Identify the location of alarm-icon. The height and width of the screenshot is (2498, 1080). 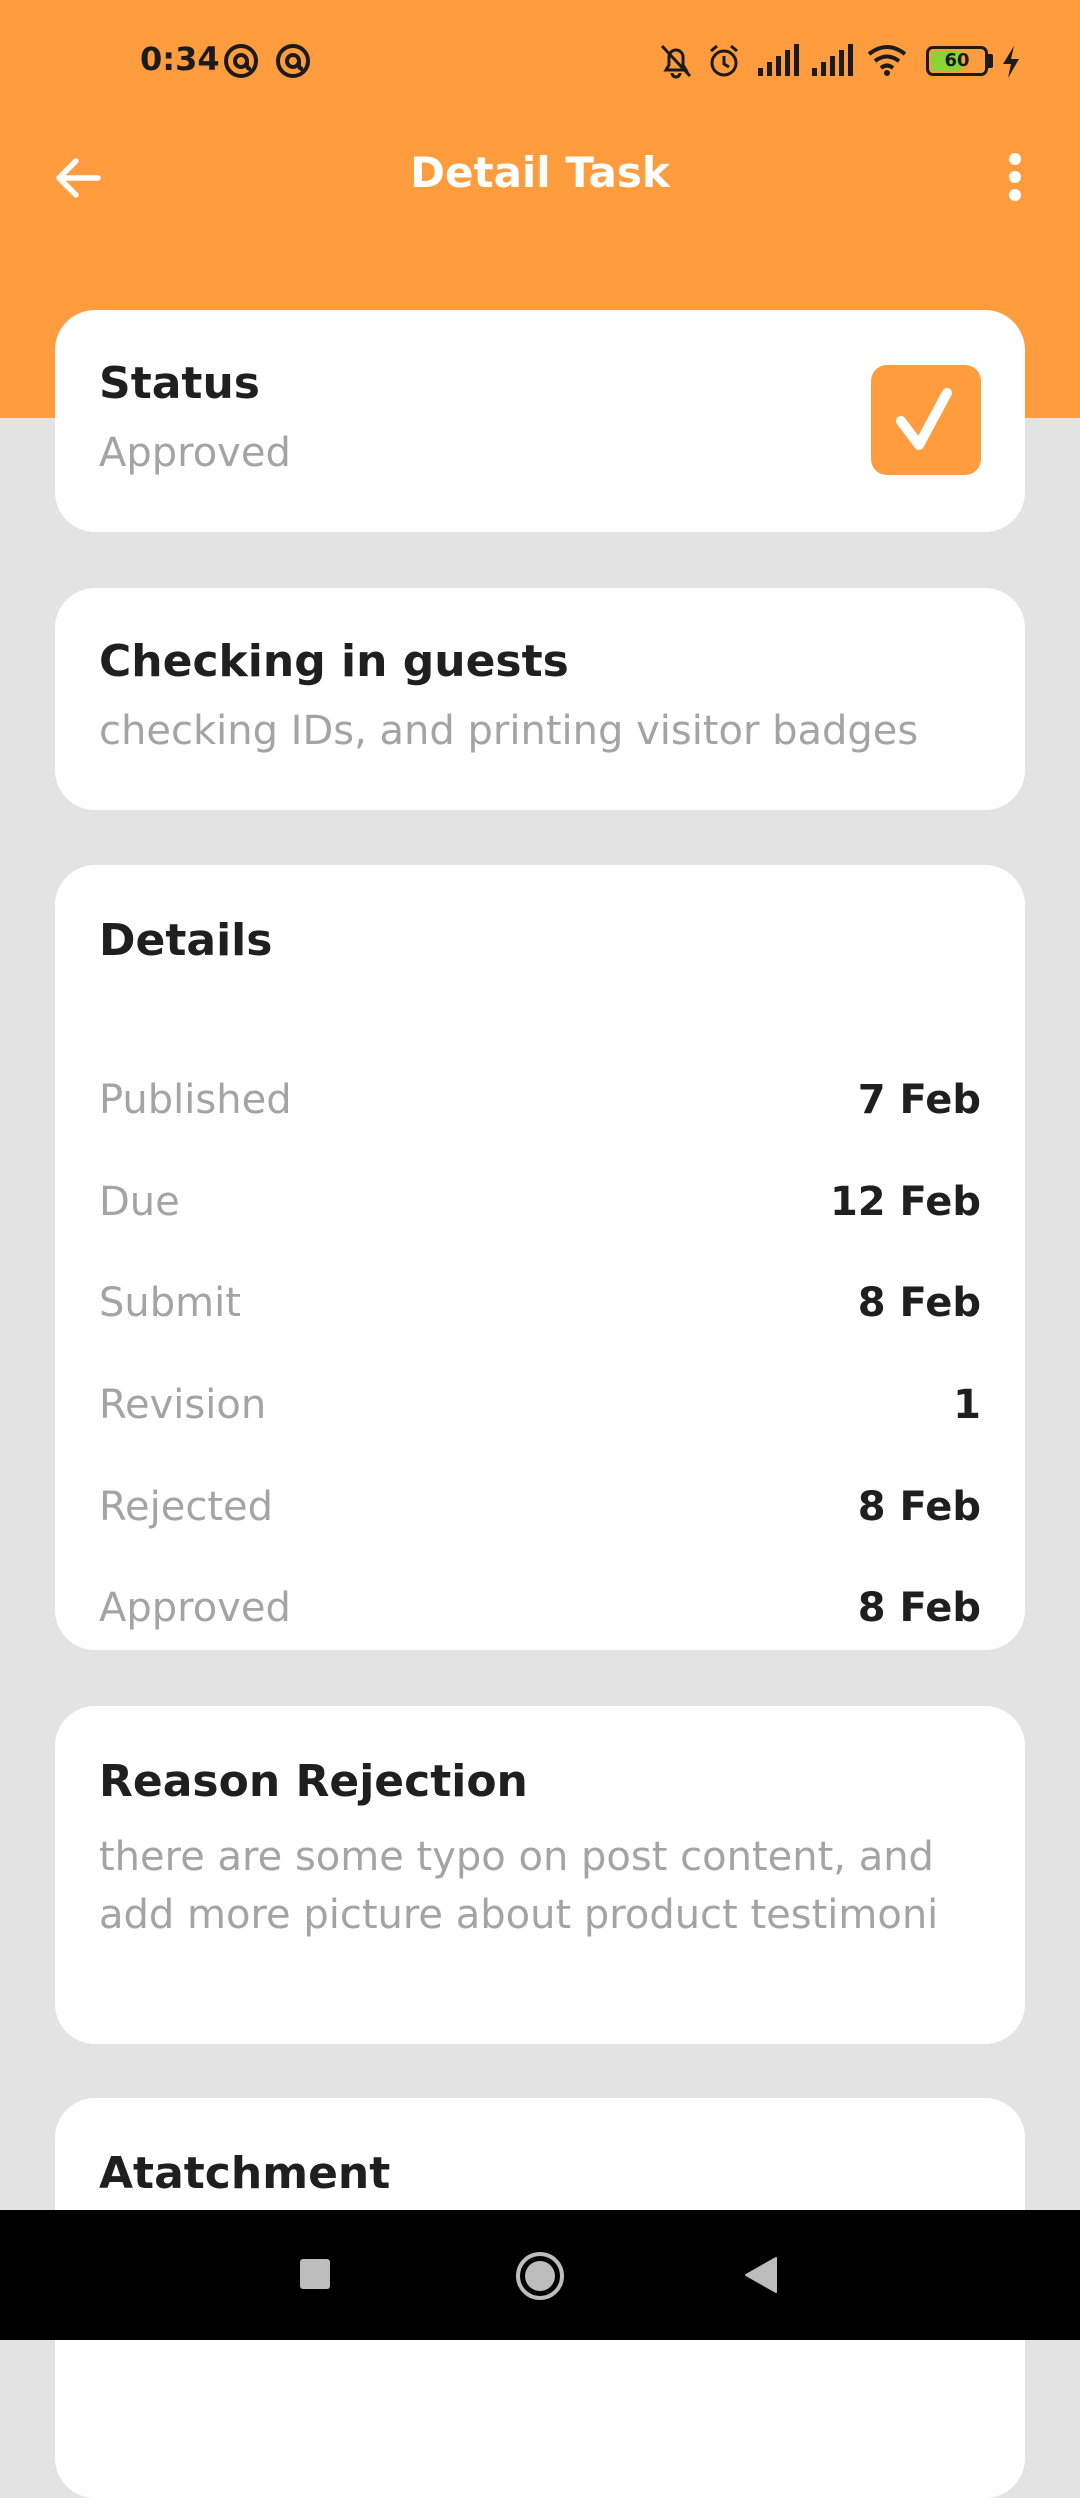
(724, 63).